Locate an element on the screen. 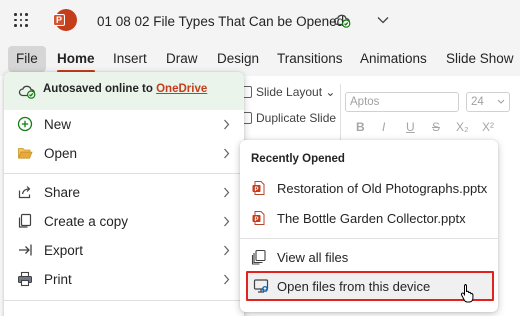  tab-draw: Draw is located at coordinates (182, 58).